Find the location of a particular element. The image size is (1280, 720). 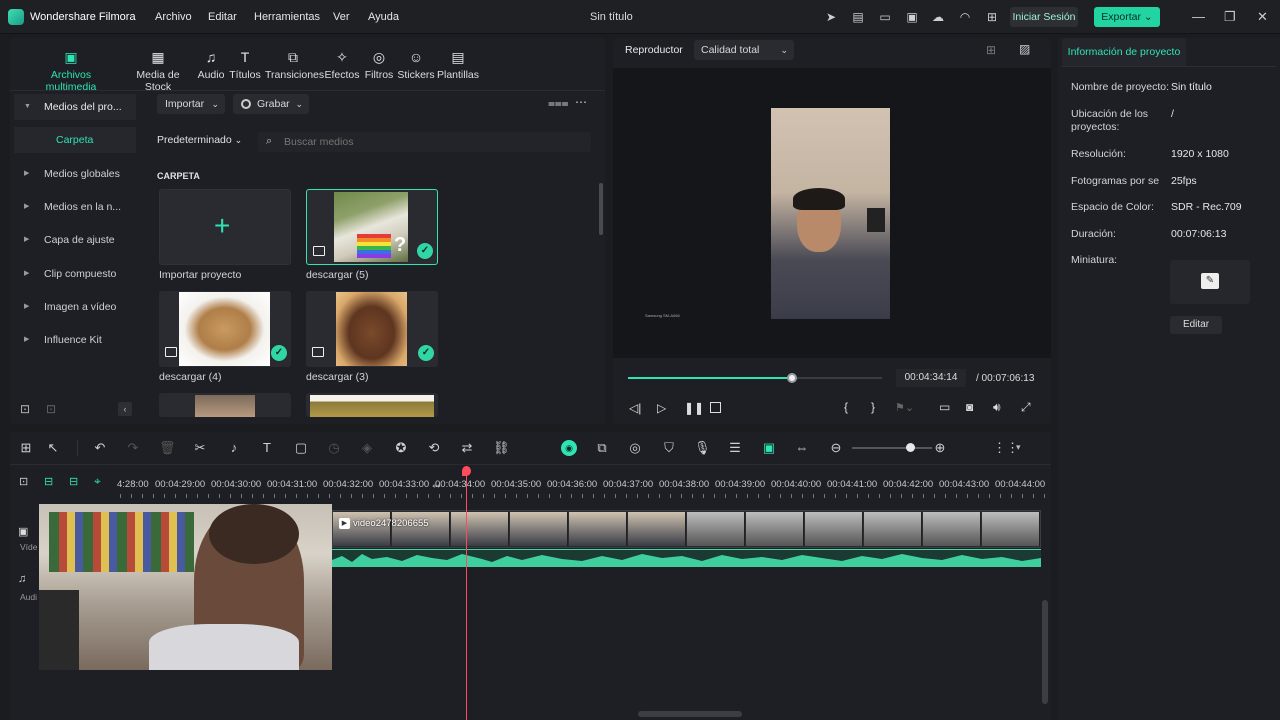

menu-herramientas: Herramientas is located at coordinates (287, 17).